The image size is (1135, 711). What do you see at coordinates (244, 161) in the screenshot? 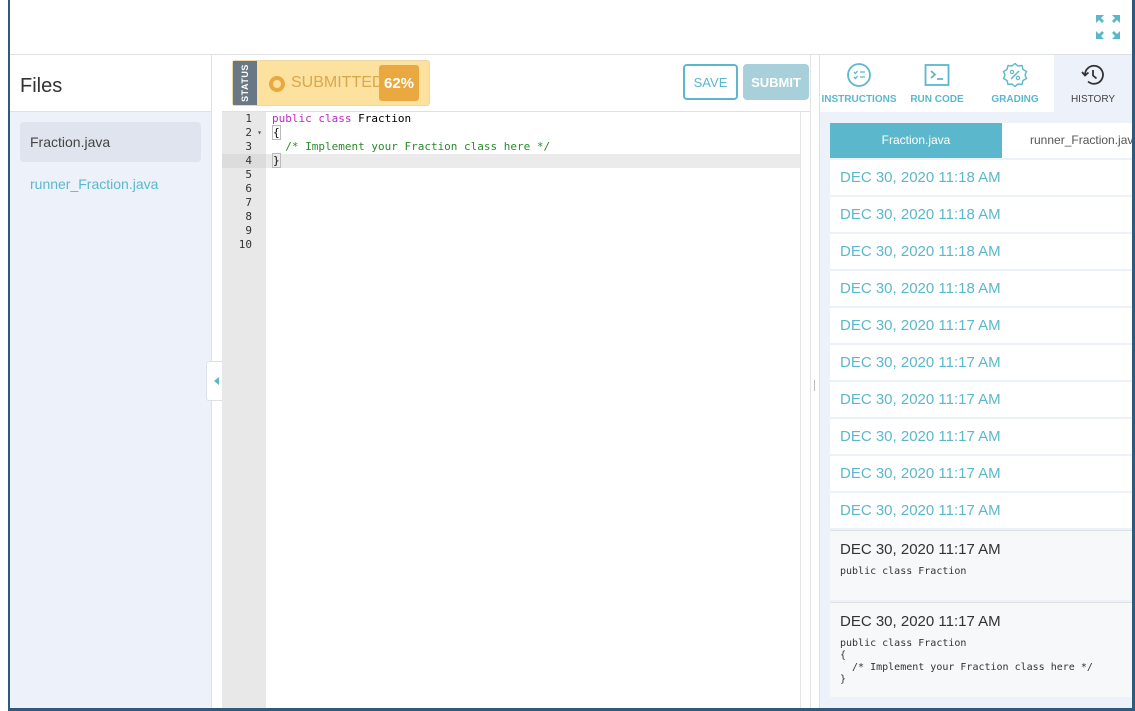
I see `line-number: 4` at bounding box center [244, 161].